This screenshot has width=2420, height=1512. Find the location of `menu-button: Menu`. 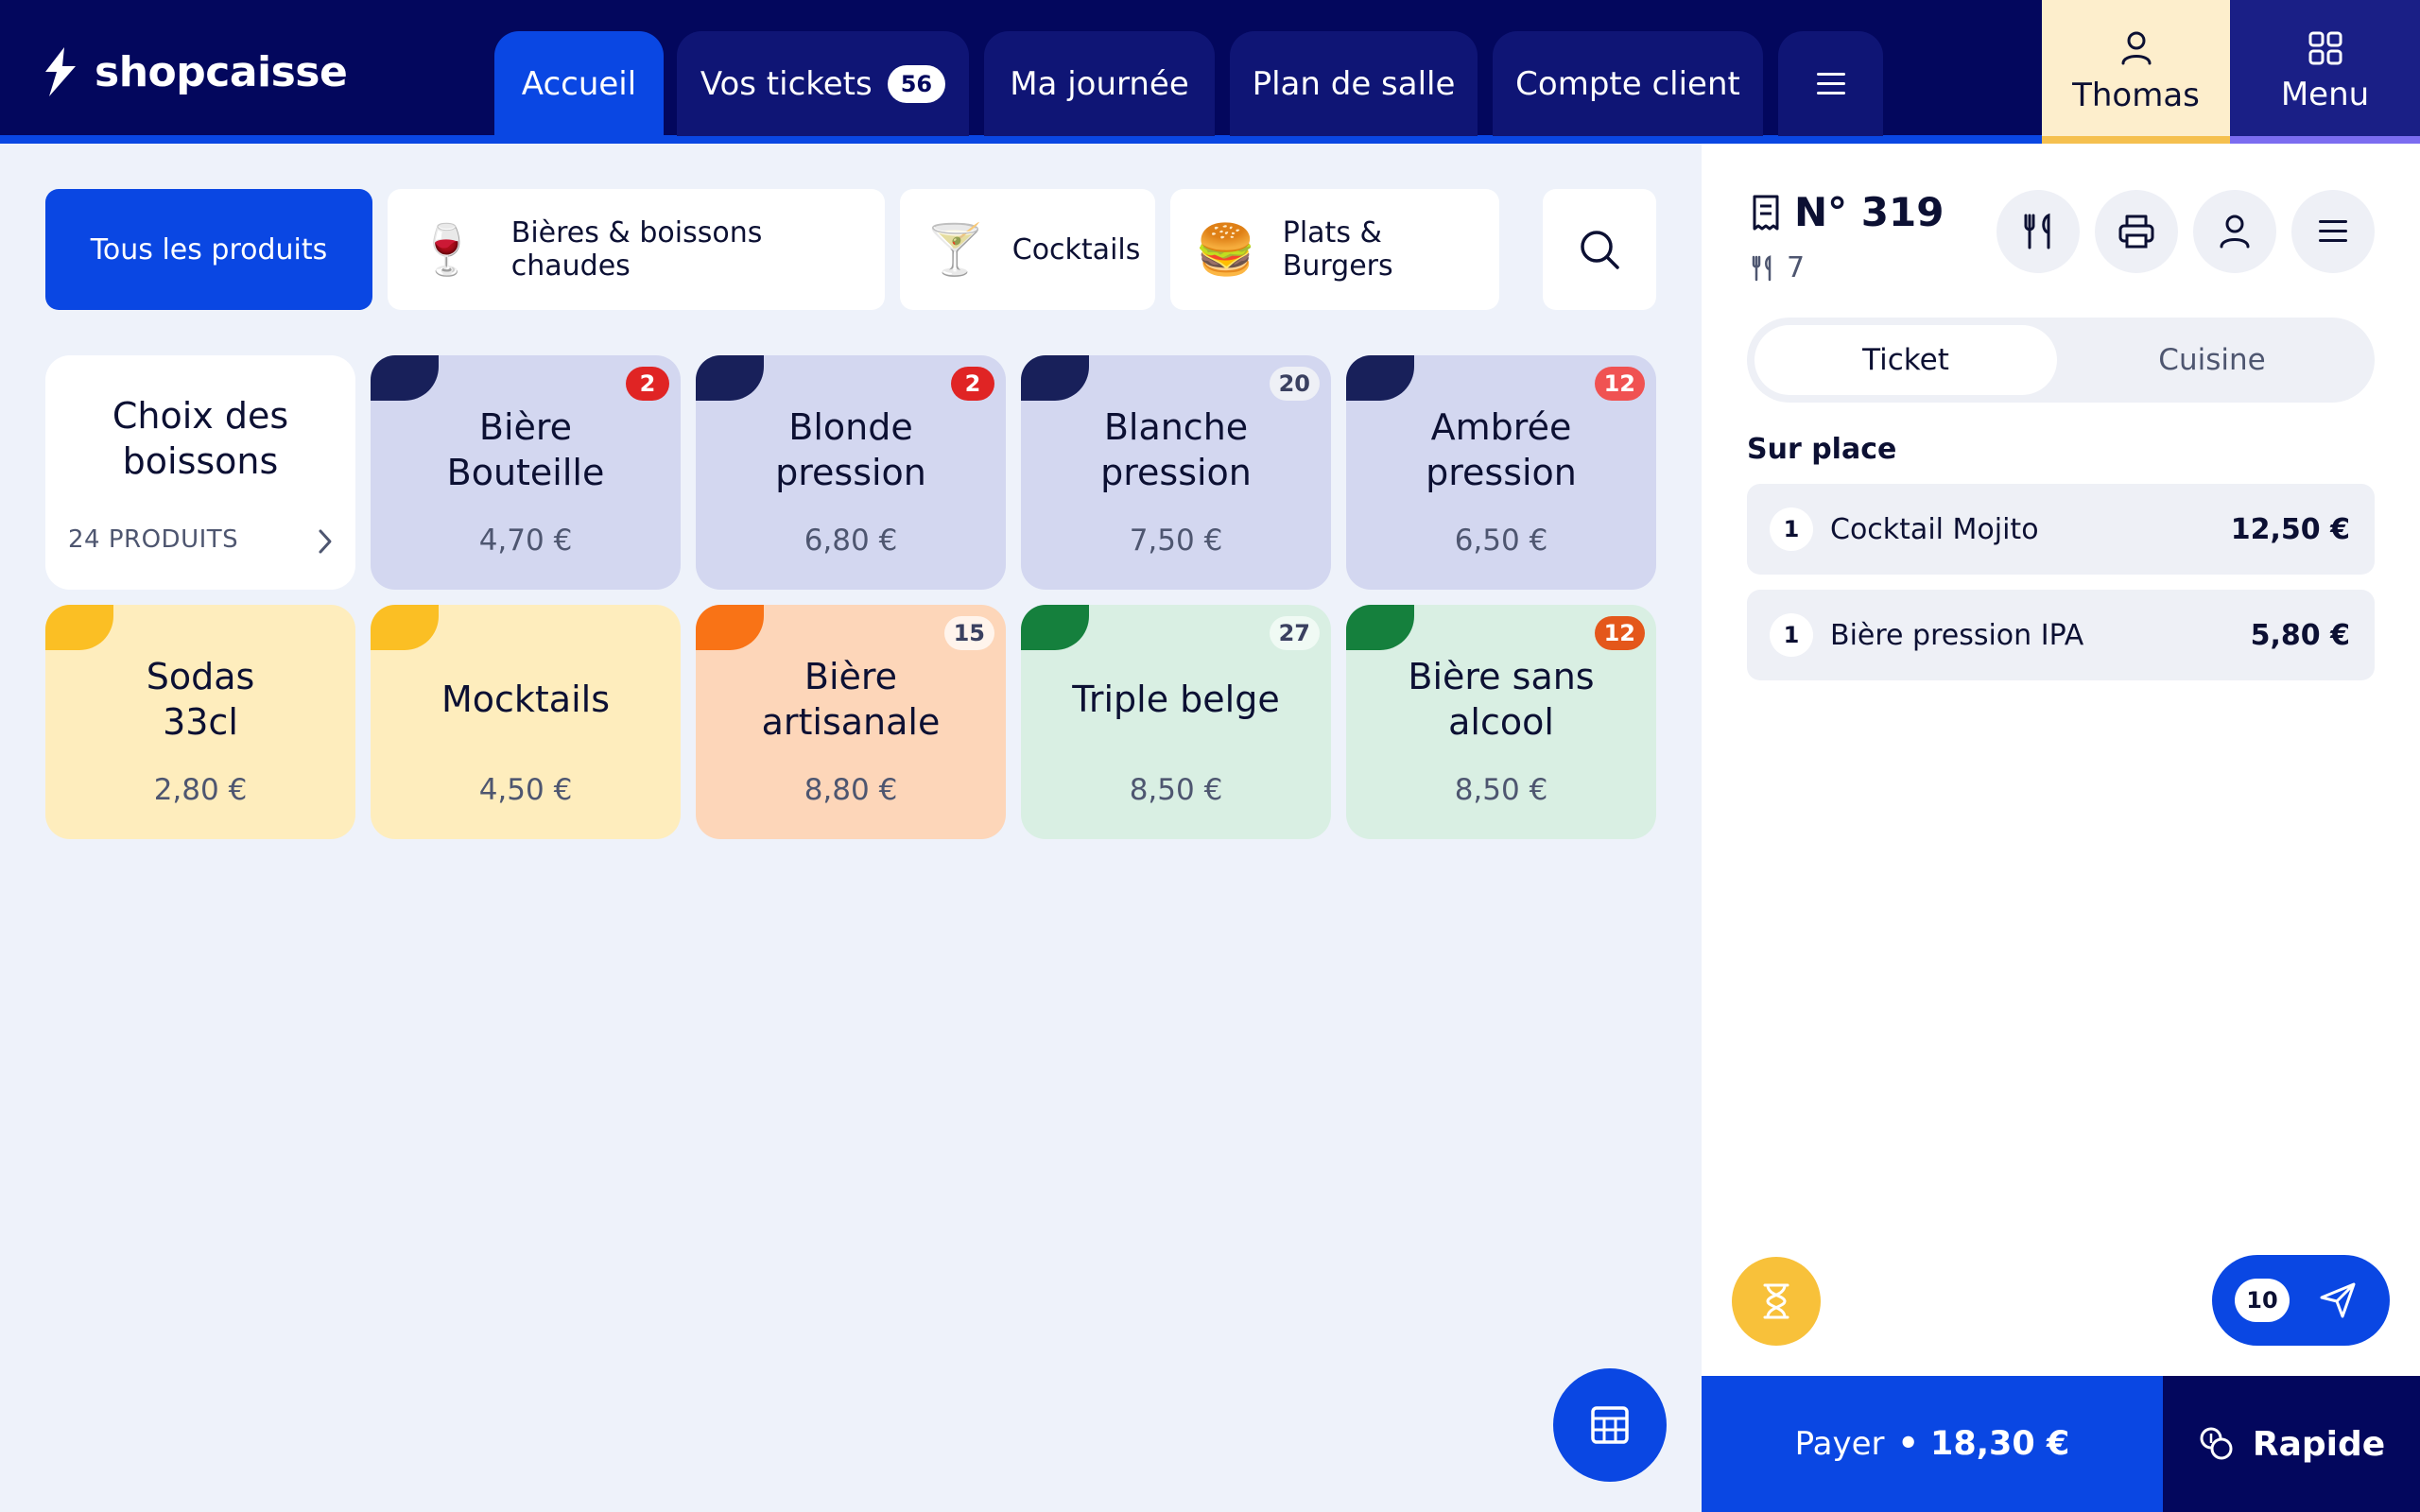

menu-button: Menu is located at coordinates (2325, 72).